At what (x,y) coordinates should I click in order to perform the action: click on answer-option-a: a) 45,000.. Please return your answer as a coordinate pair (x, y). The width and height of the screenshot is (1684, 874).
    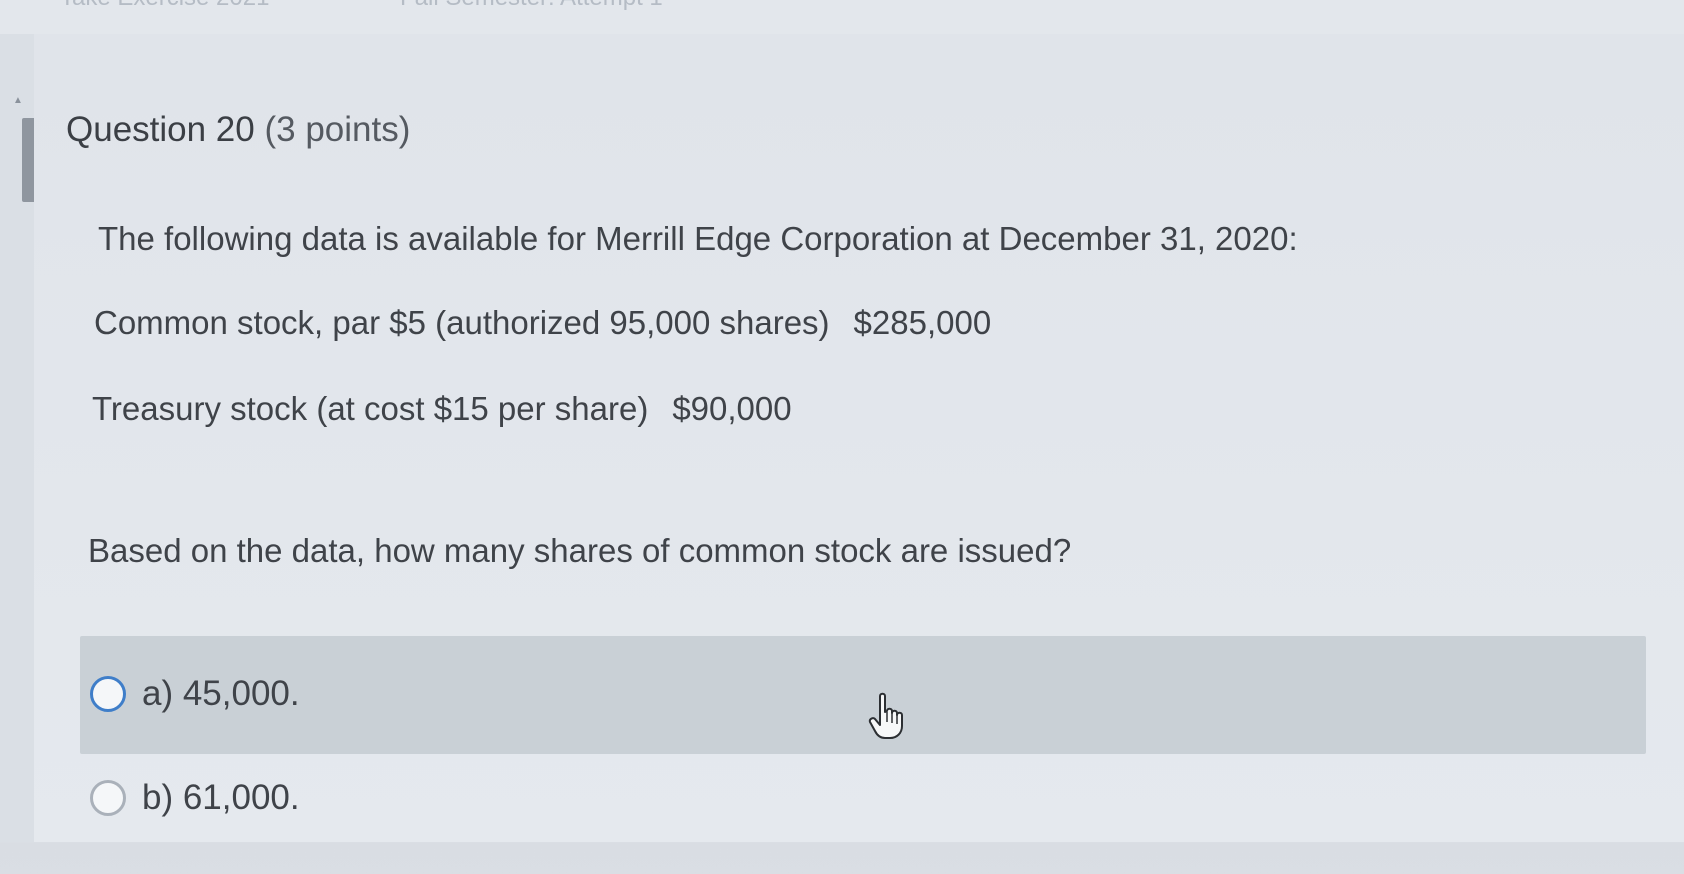
    Looking at the image, I should click on (863, 695).